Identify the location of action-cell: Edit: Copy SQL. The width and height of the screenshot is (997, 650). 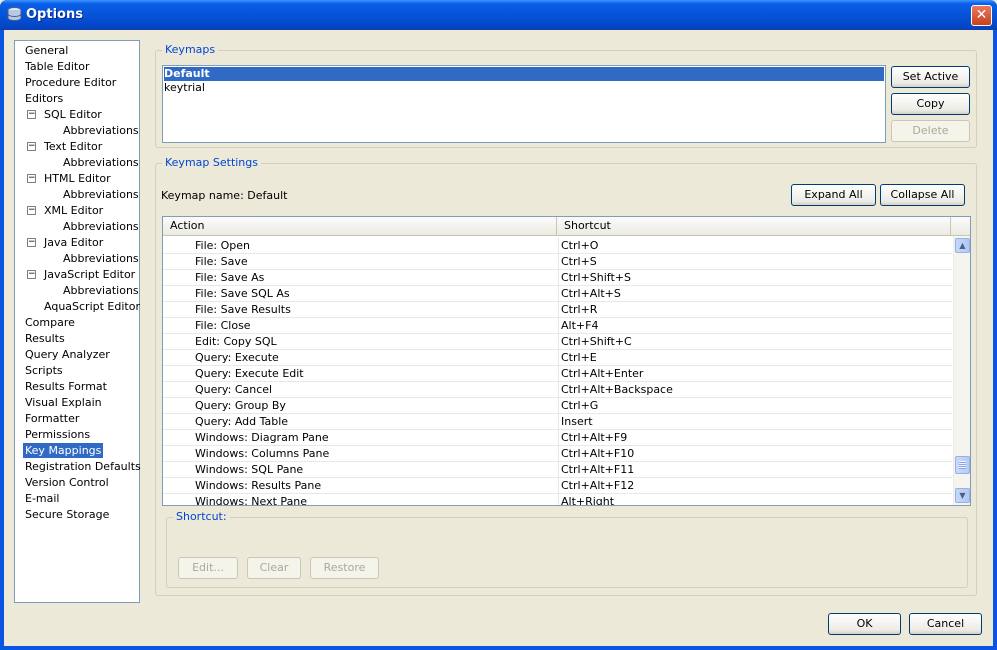
(236, 341).